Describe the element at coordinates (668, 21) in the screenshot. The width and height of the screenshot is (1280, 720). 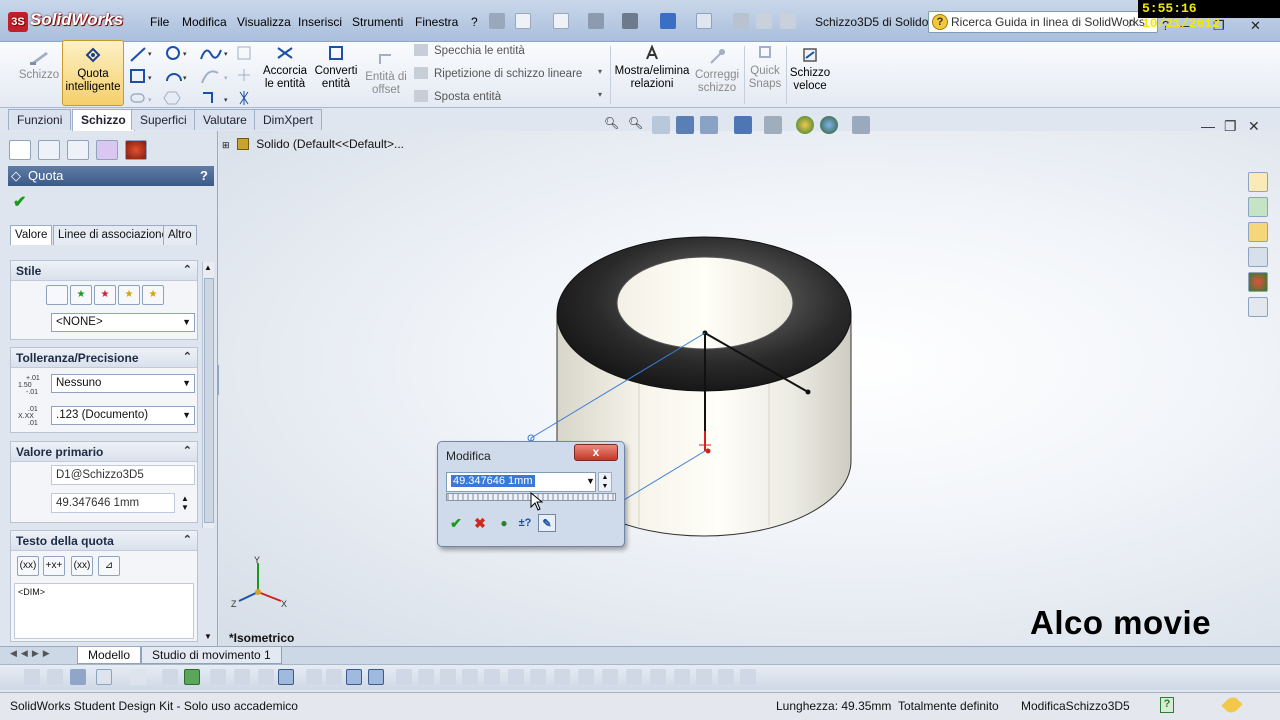
I see `undo-icon` at that location.